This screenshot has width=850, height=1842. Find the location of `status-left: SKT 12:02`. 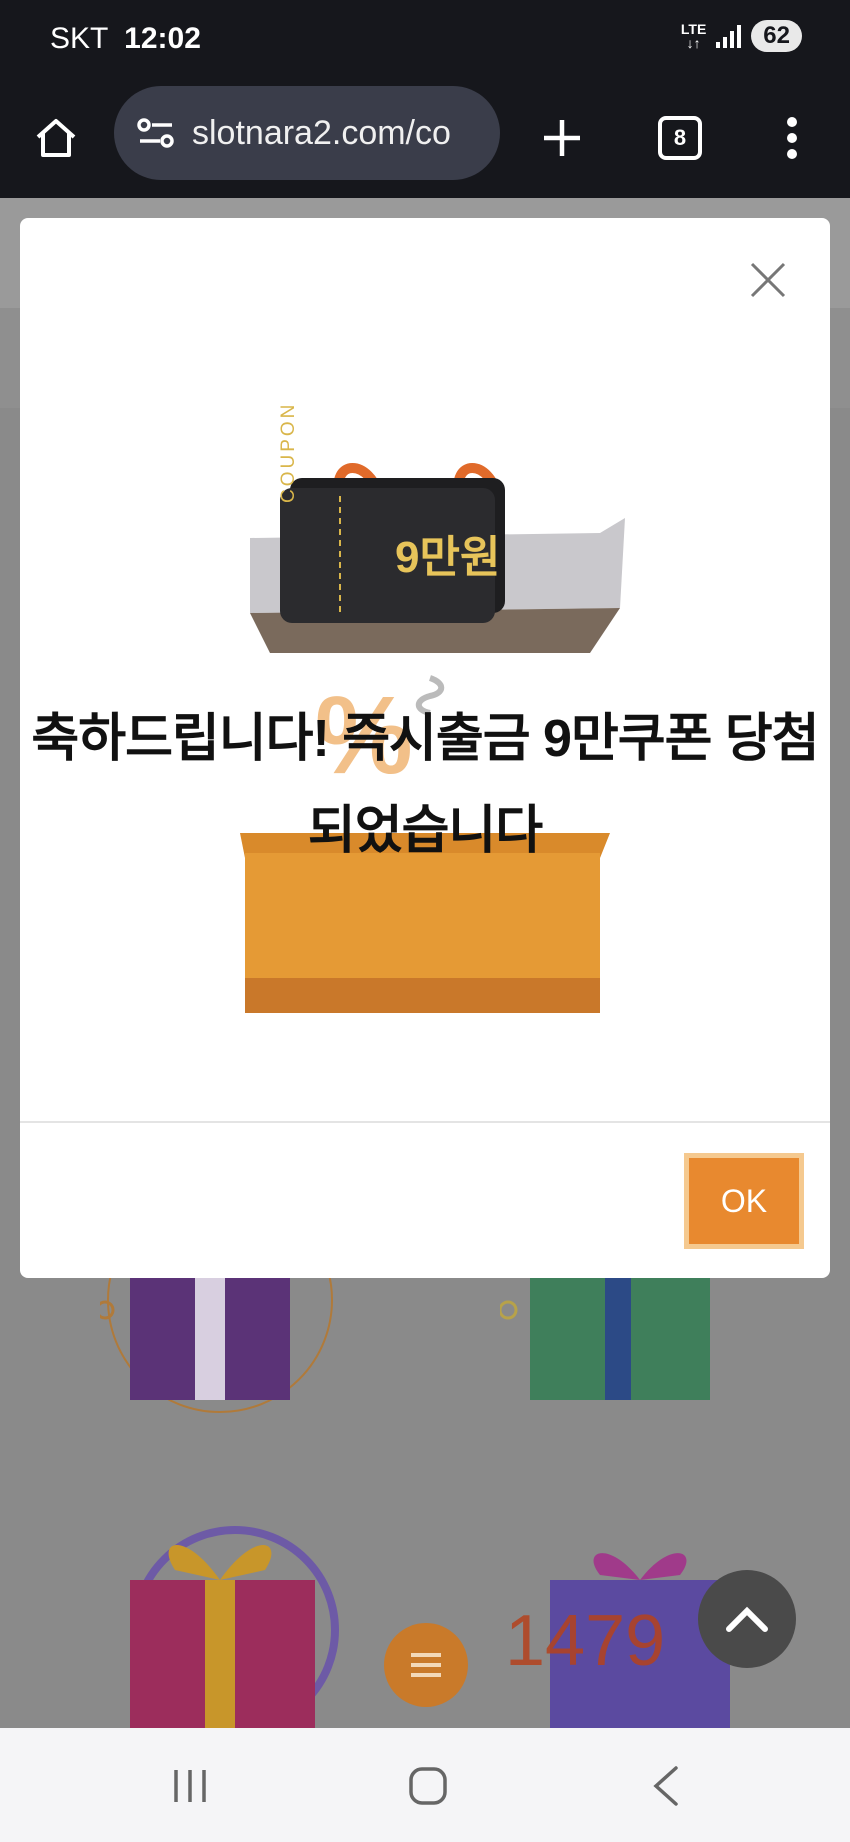

status-left: SKT 12:02 is located at coordinates (125, 39).